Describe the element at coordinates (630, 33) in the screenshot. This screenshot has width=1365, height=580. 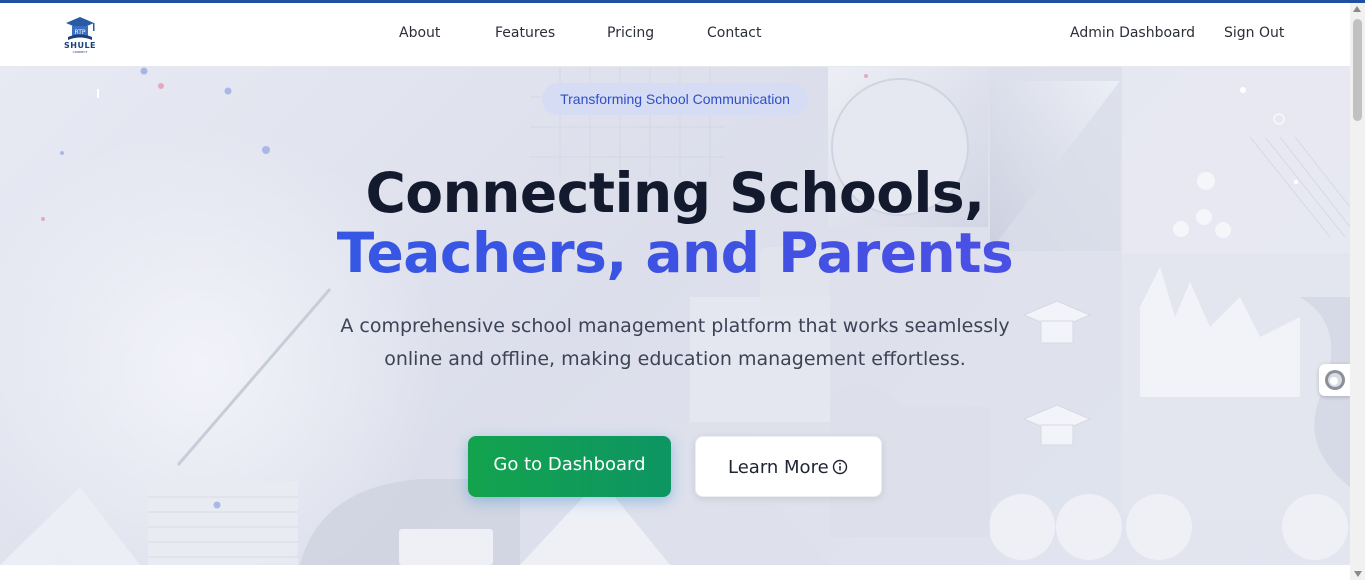
I see `nav-link-pricing: Pricing` at that location.